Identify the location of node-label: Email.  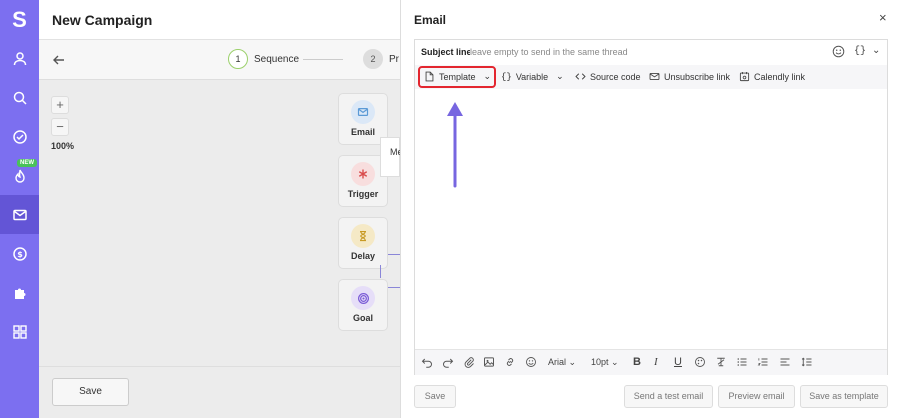
(362, 132).